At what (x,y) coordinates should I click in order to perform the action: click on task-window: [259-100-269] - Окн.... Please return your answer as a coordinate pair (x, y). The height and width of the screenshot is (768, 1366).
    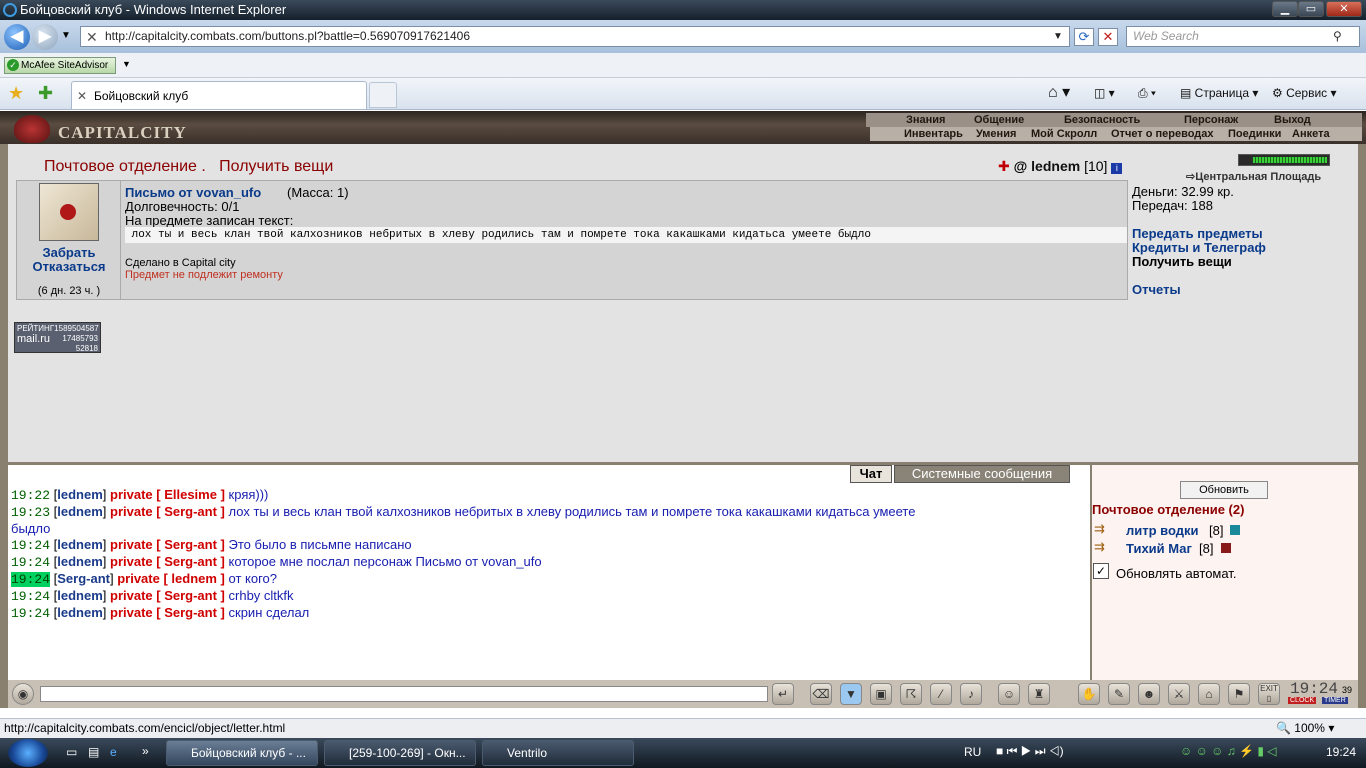
    Looking at the image, I should click on (400, 753).